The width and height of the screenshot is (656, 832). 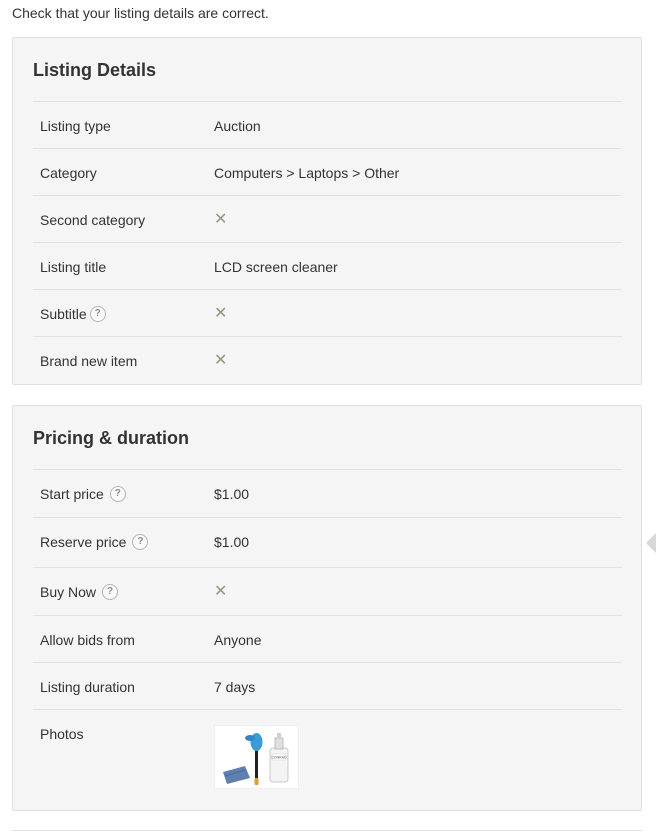 What do you see at coordinates (327, 542) in the screenshot?
I see `row-reserve-price: Reserve price ? $1.00` at bounding box center [327, 542].